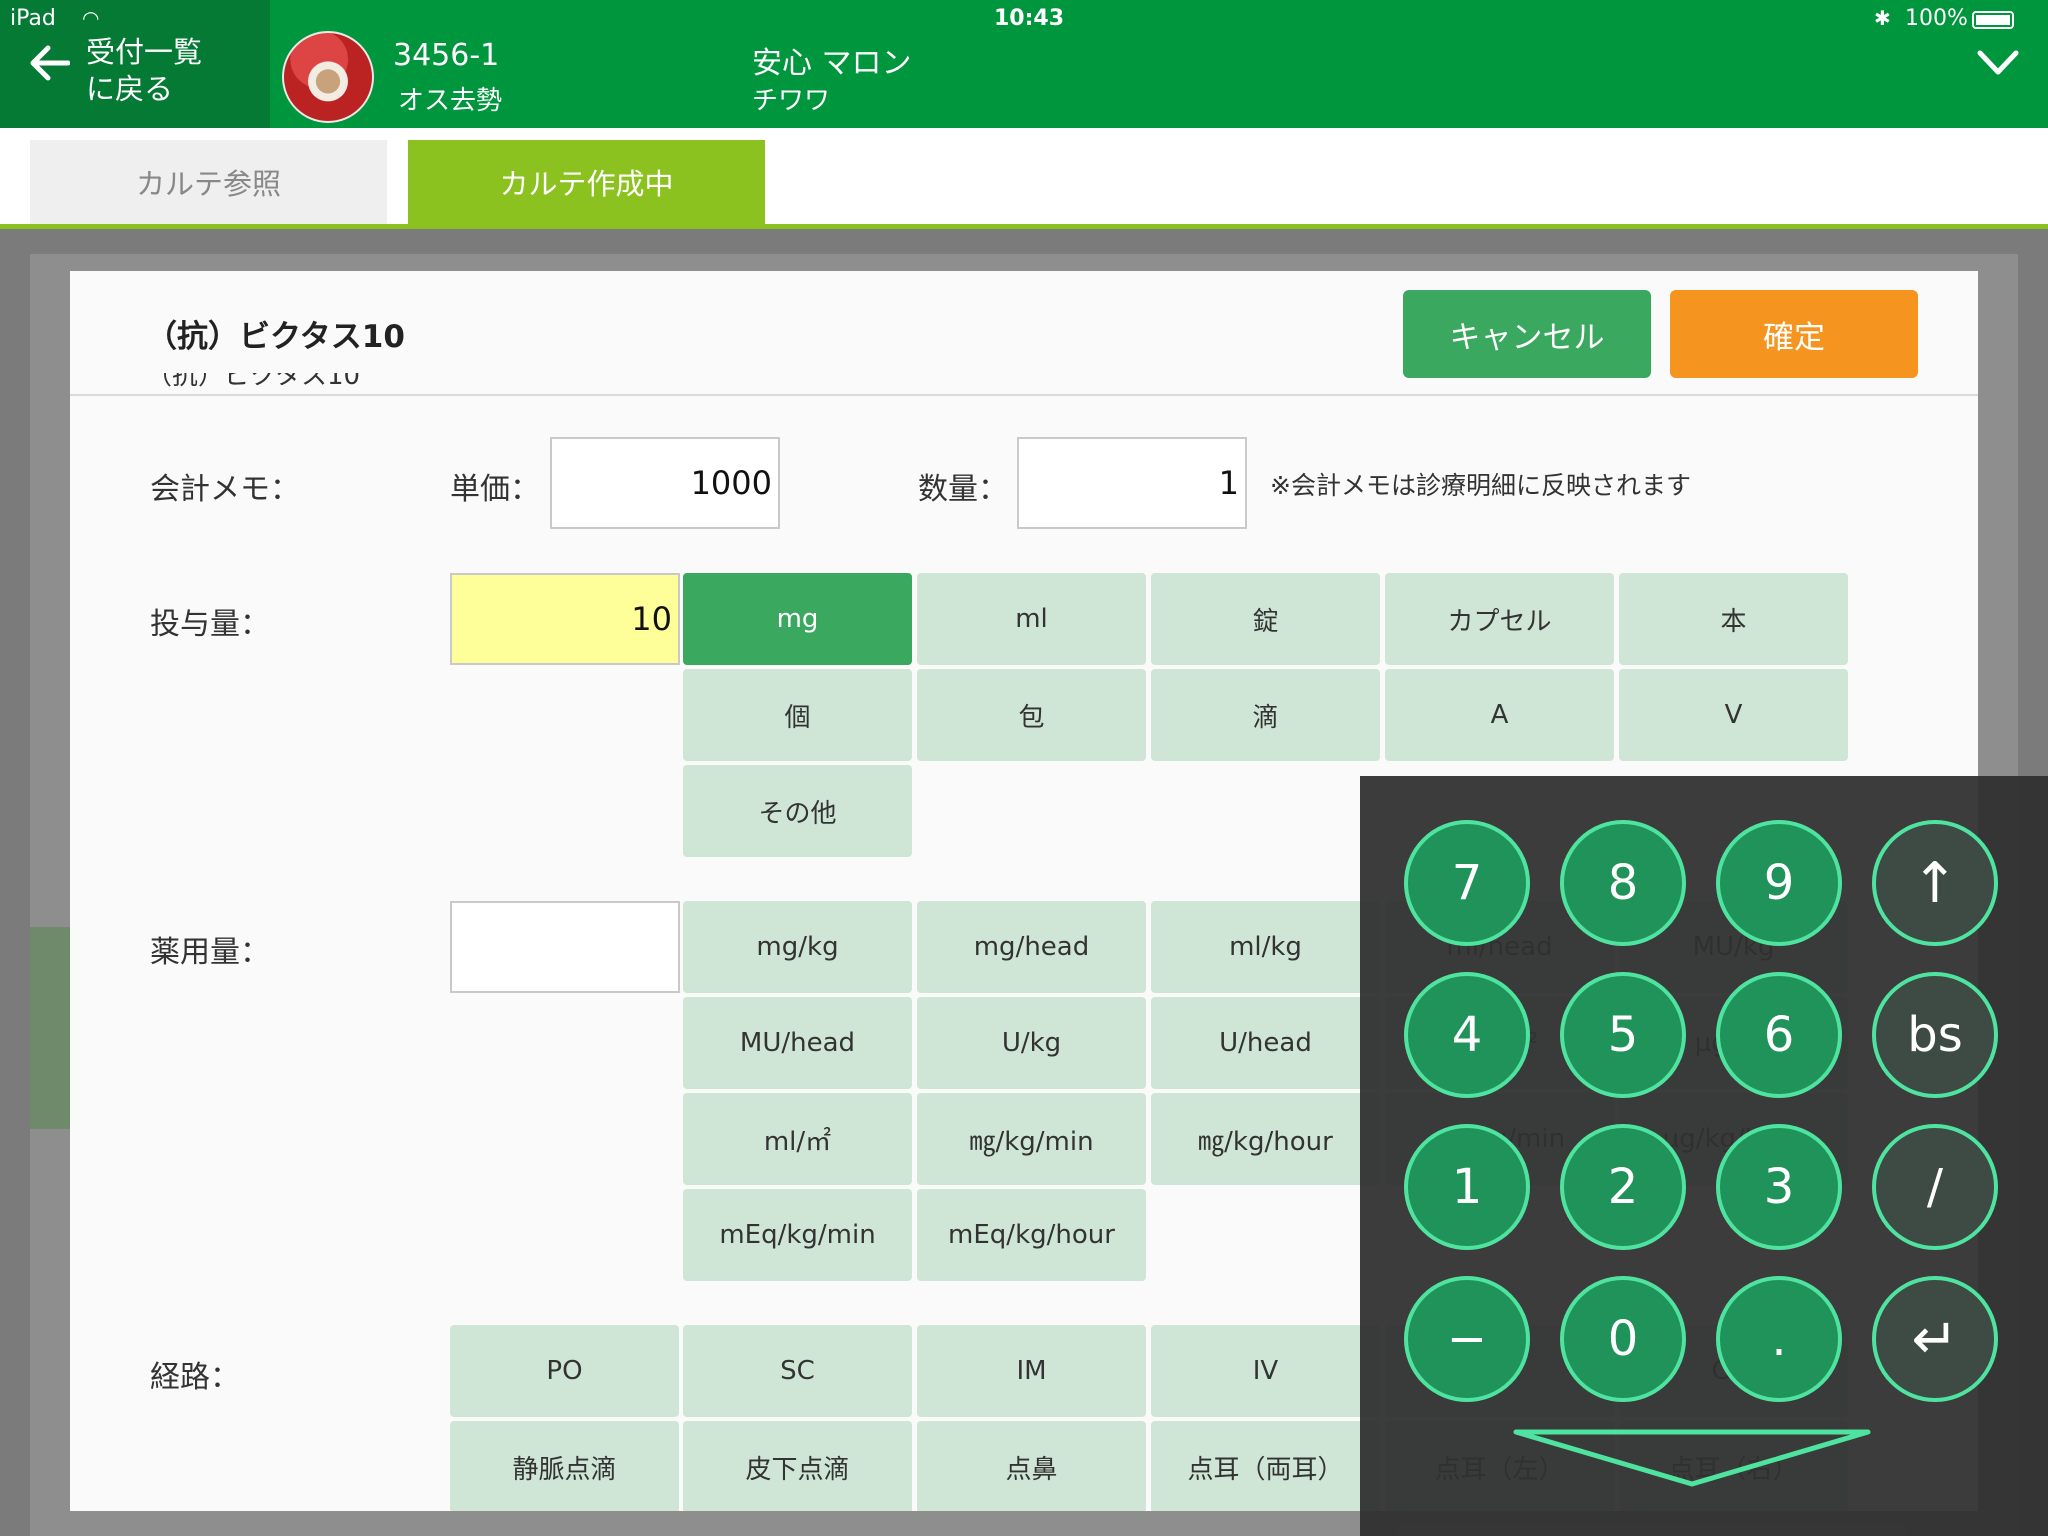 The height and width of the screenshot is (1536, 2048). I want to click on dose-unit-option-10: その他, so click(797, 811).